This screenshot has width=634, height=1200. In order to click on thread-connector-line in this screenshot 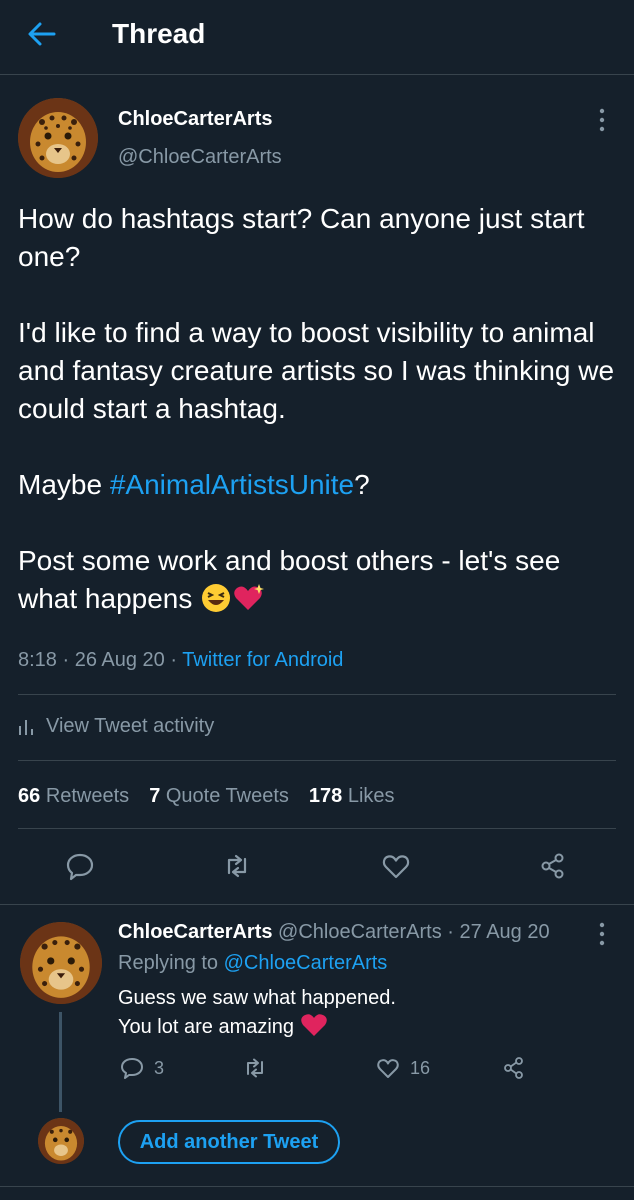, I will do `click(60, 1062)`.